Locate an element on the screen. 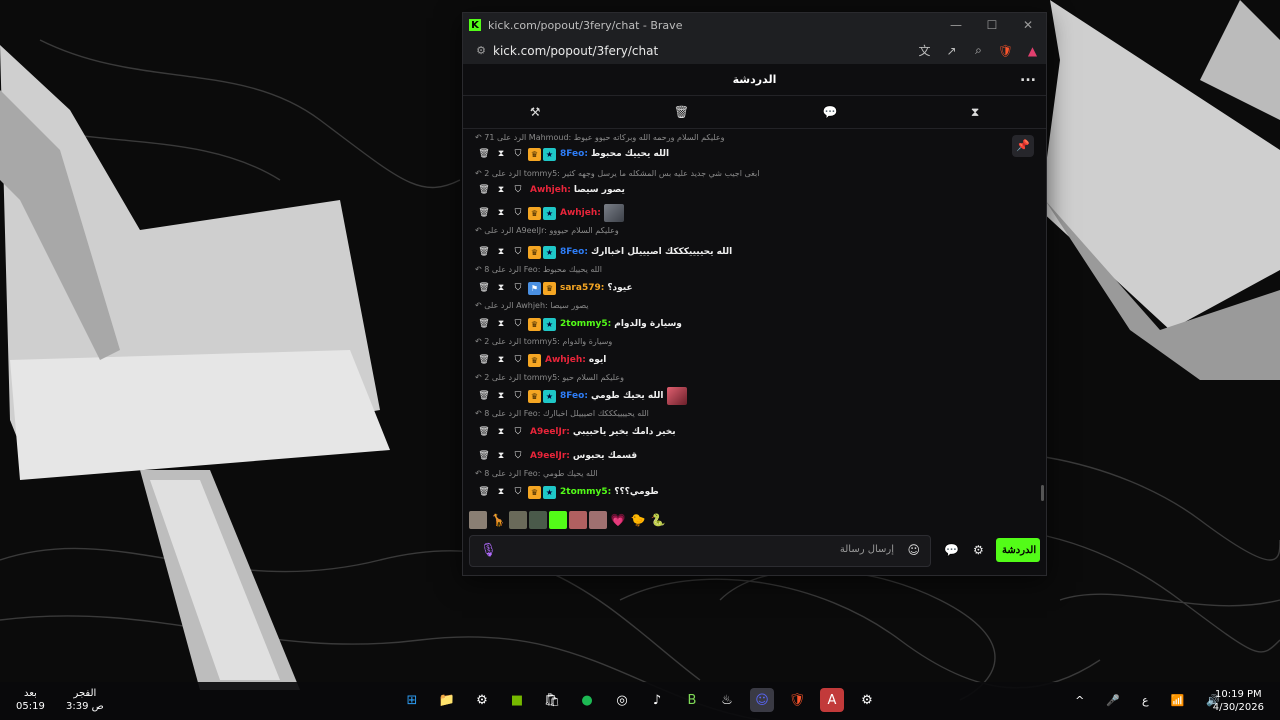 The height and width of the screenshot is (720, 1280). steam-icon: ♨ is located at coordinates (727, 700).